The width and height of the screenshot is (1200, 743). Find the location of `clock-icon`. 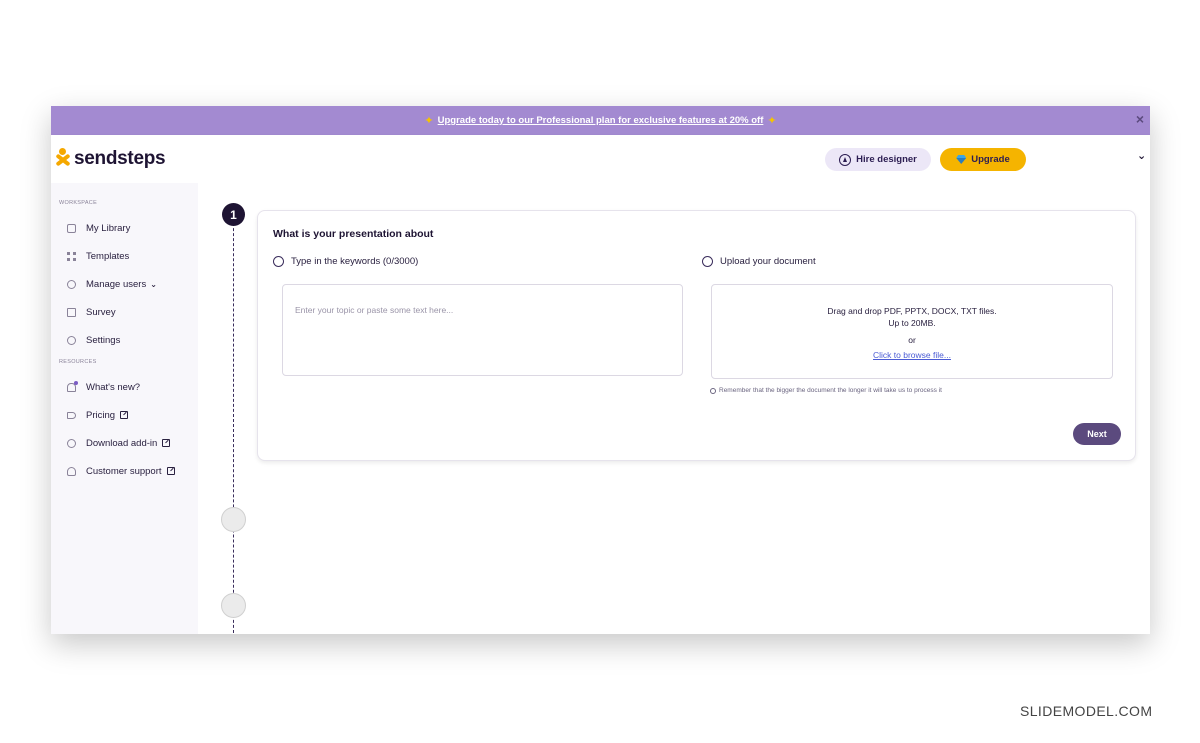

clock-icon is located at coordinates (713, 390).